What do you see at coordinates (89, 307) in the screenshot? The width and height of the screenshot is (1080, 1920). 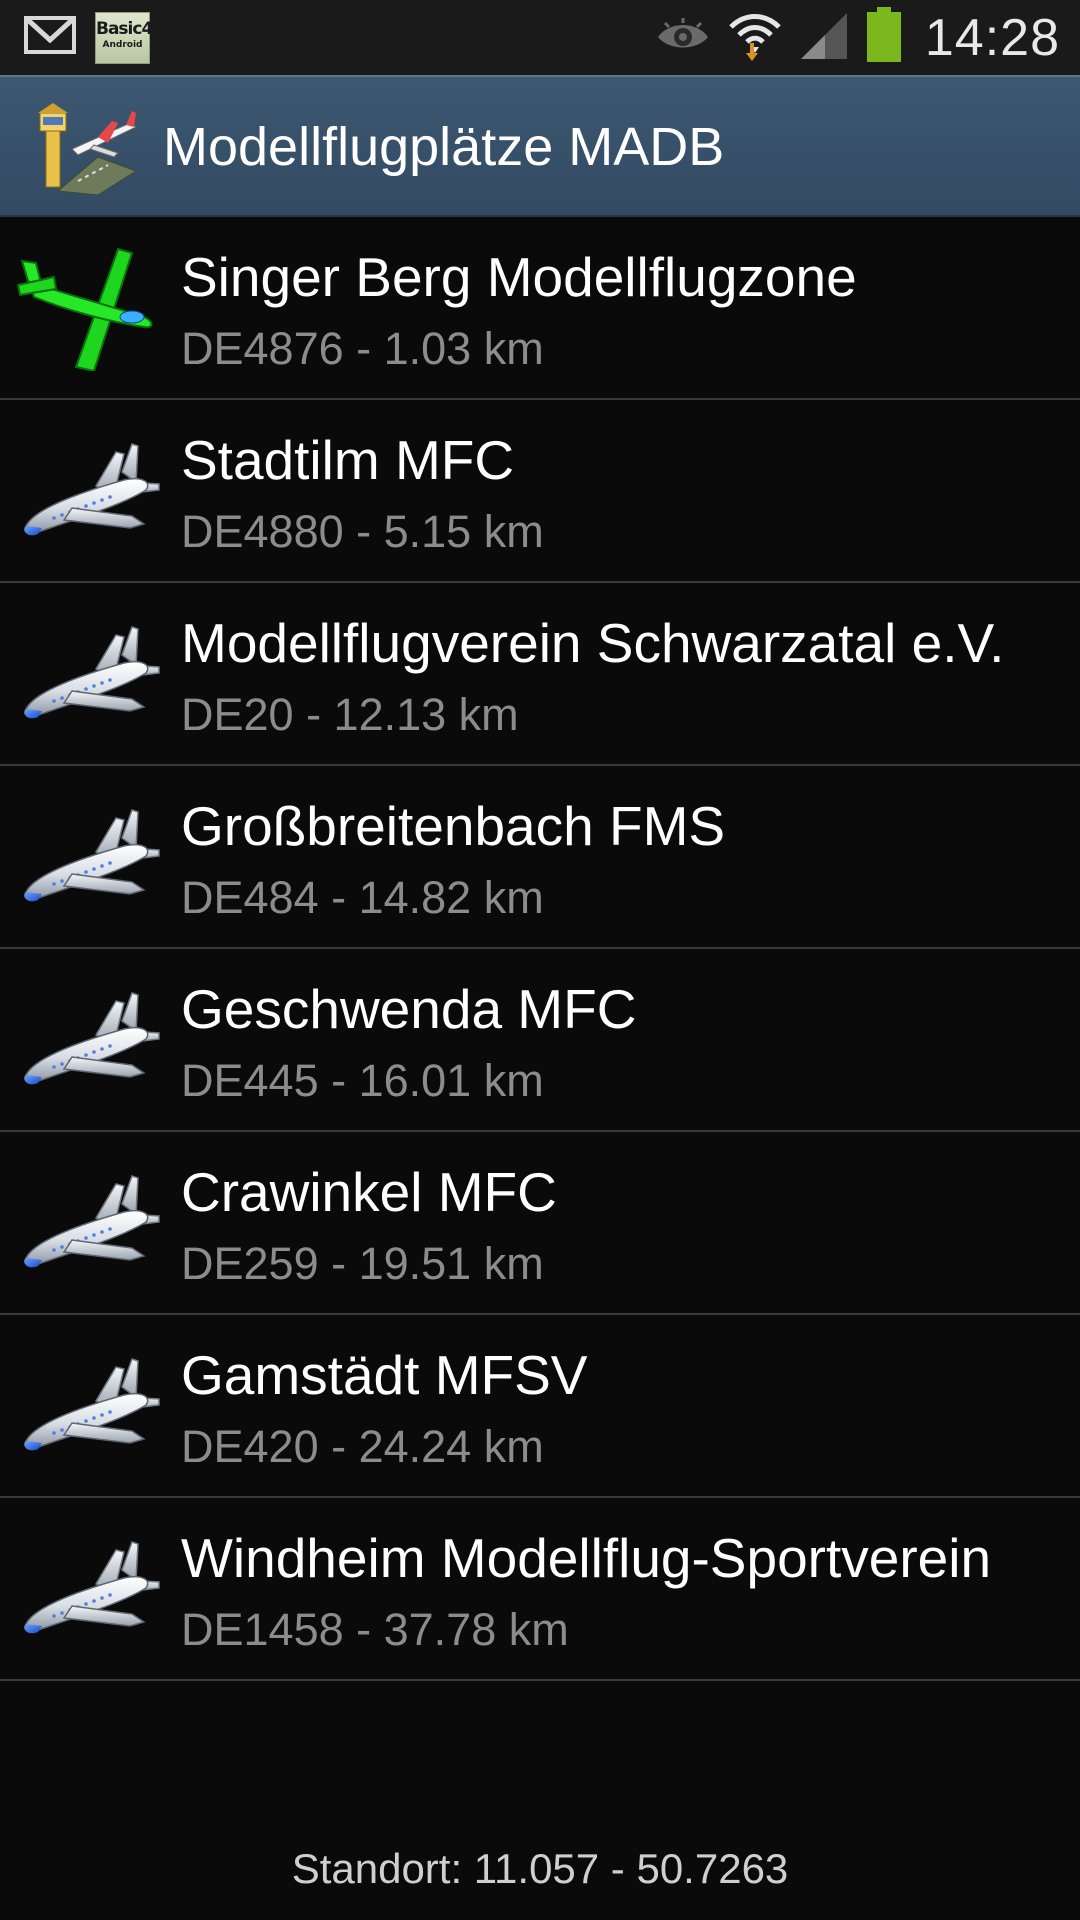 I see `green-glider-icon` at bounding box center [89, 307].